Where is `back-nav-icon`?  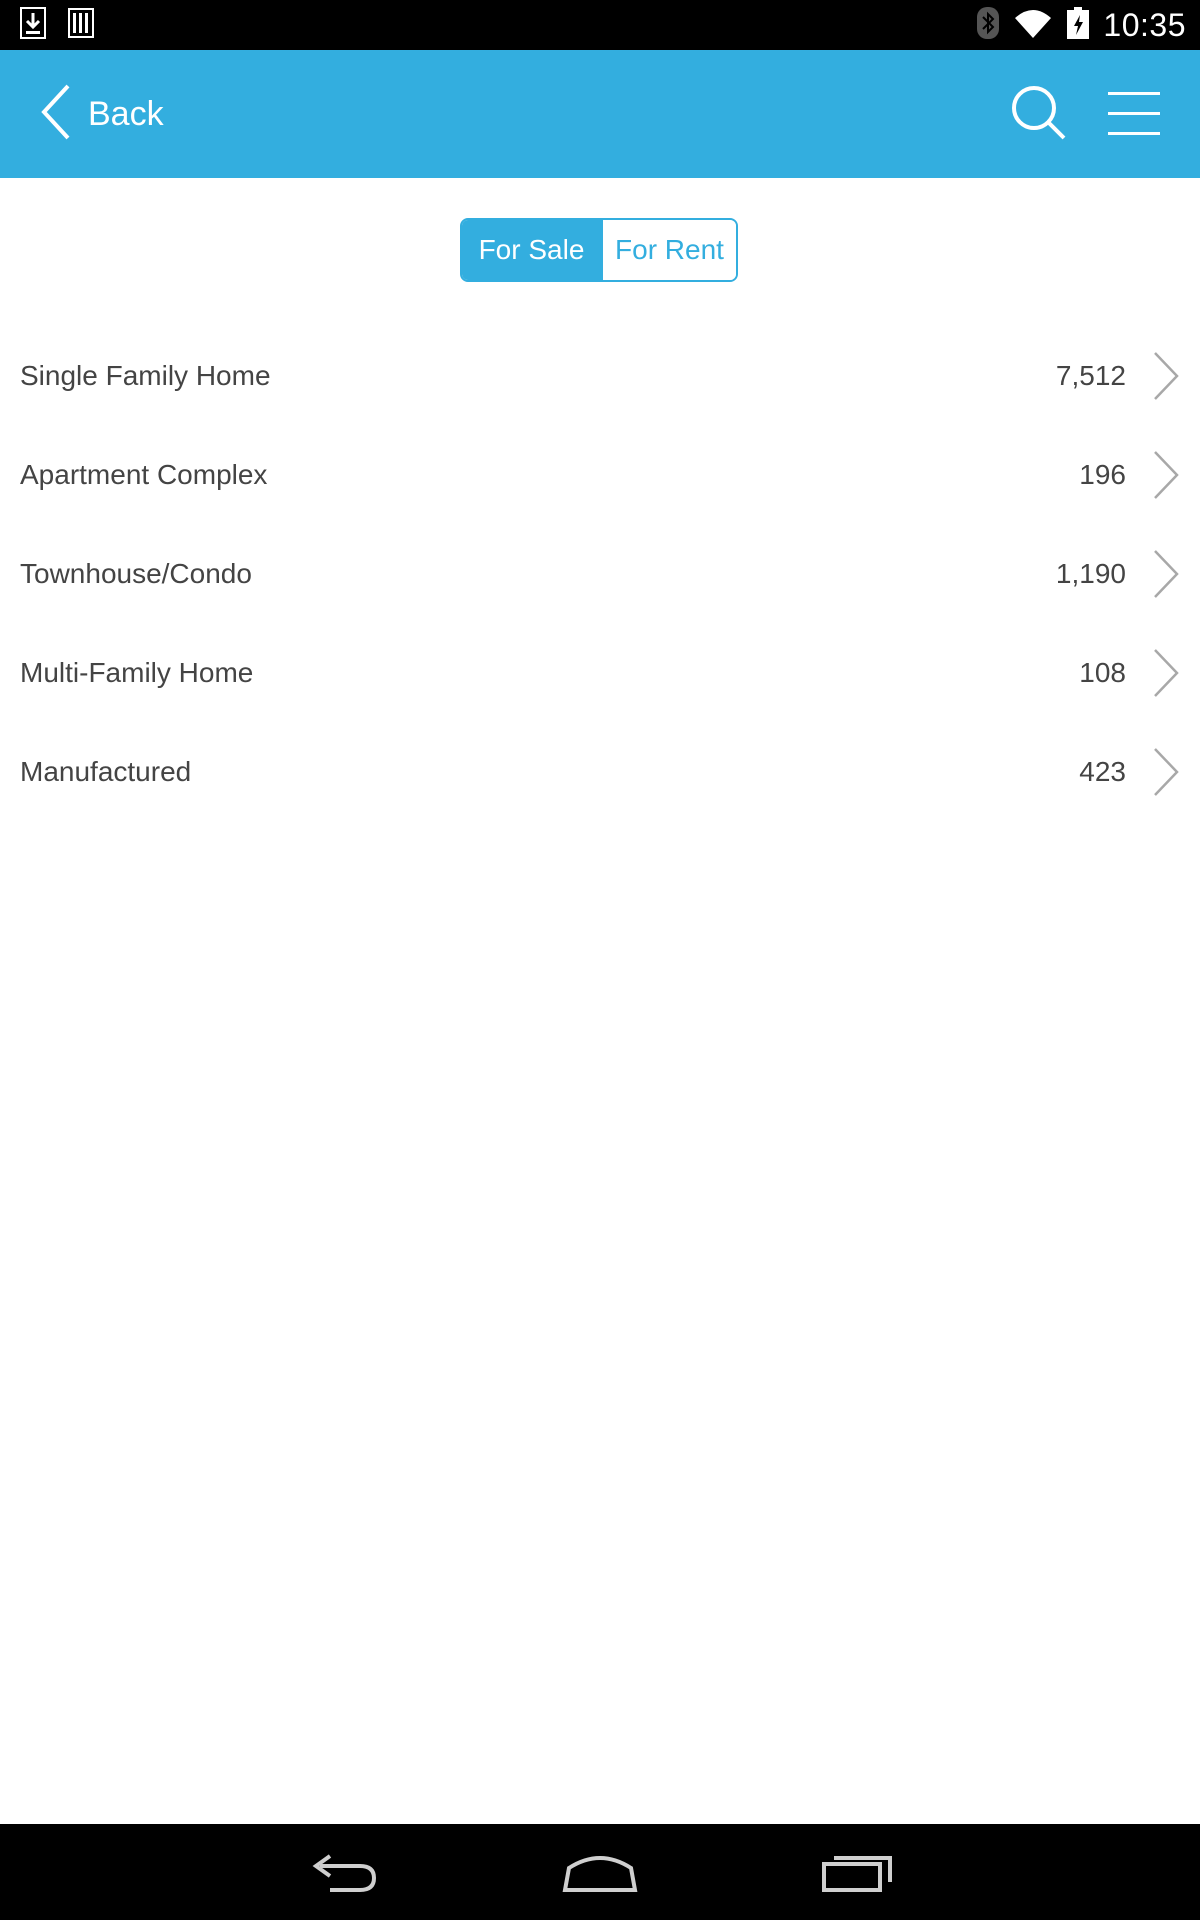
back-nav-icon is located at coordinates (345, 1881).